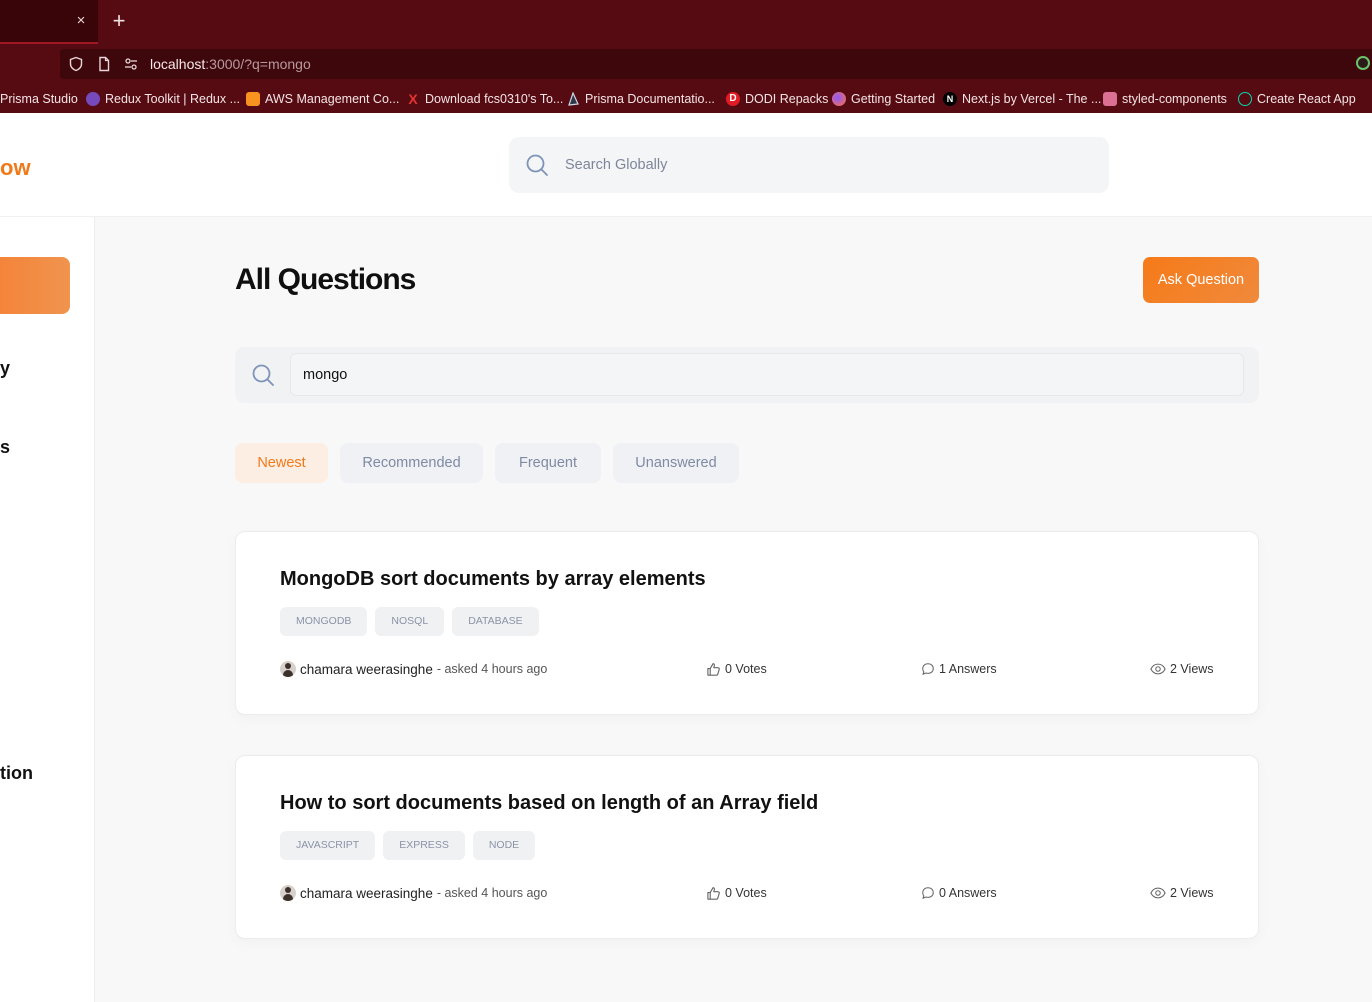 The image size is (1372, 1002). I want to click on redux-icon, so click(93, 99).